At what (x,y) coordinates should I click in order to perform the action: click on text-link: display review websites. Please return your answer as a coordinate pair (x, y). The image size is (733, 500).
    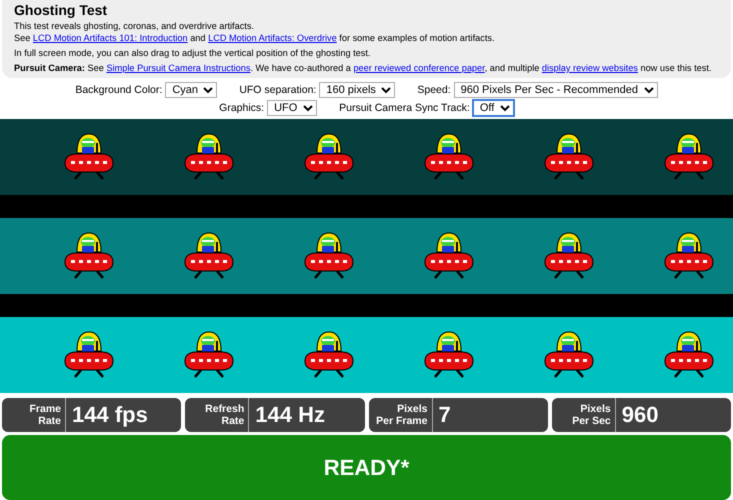
    Looking at the image, I should click on (590, 68).